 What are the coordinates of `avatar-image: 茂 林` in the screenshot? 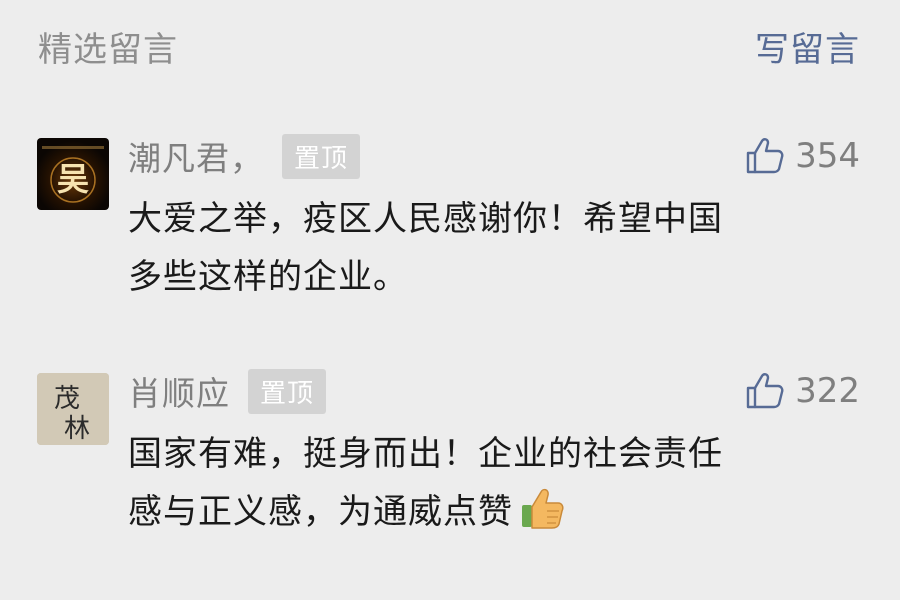 It's located at (73, 409).